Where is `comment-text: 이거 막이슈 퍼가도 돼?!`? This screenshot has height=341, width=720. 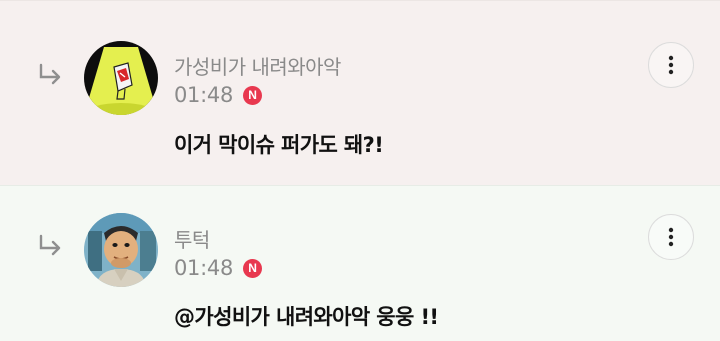
comment-text: 이거 막이슈 퍼가도 돼?! is located at coordinates (279, 145).